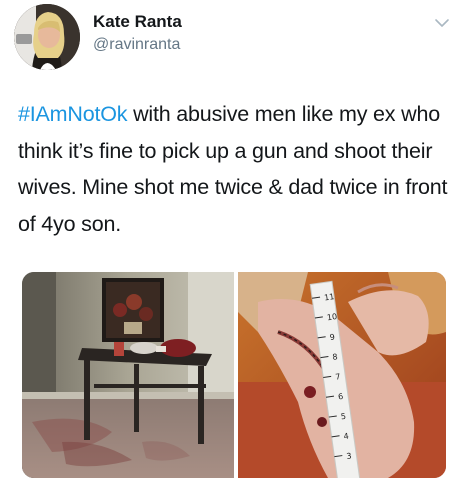  What do you see at coordinates (73, 114) in the screenshot?
I see `hashtag-link: #IAmNotOk` at bounding box center [73, 114].